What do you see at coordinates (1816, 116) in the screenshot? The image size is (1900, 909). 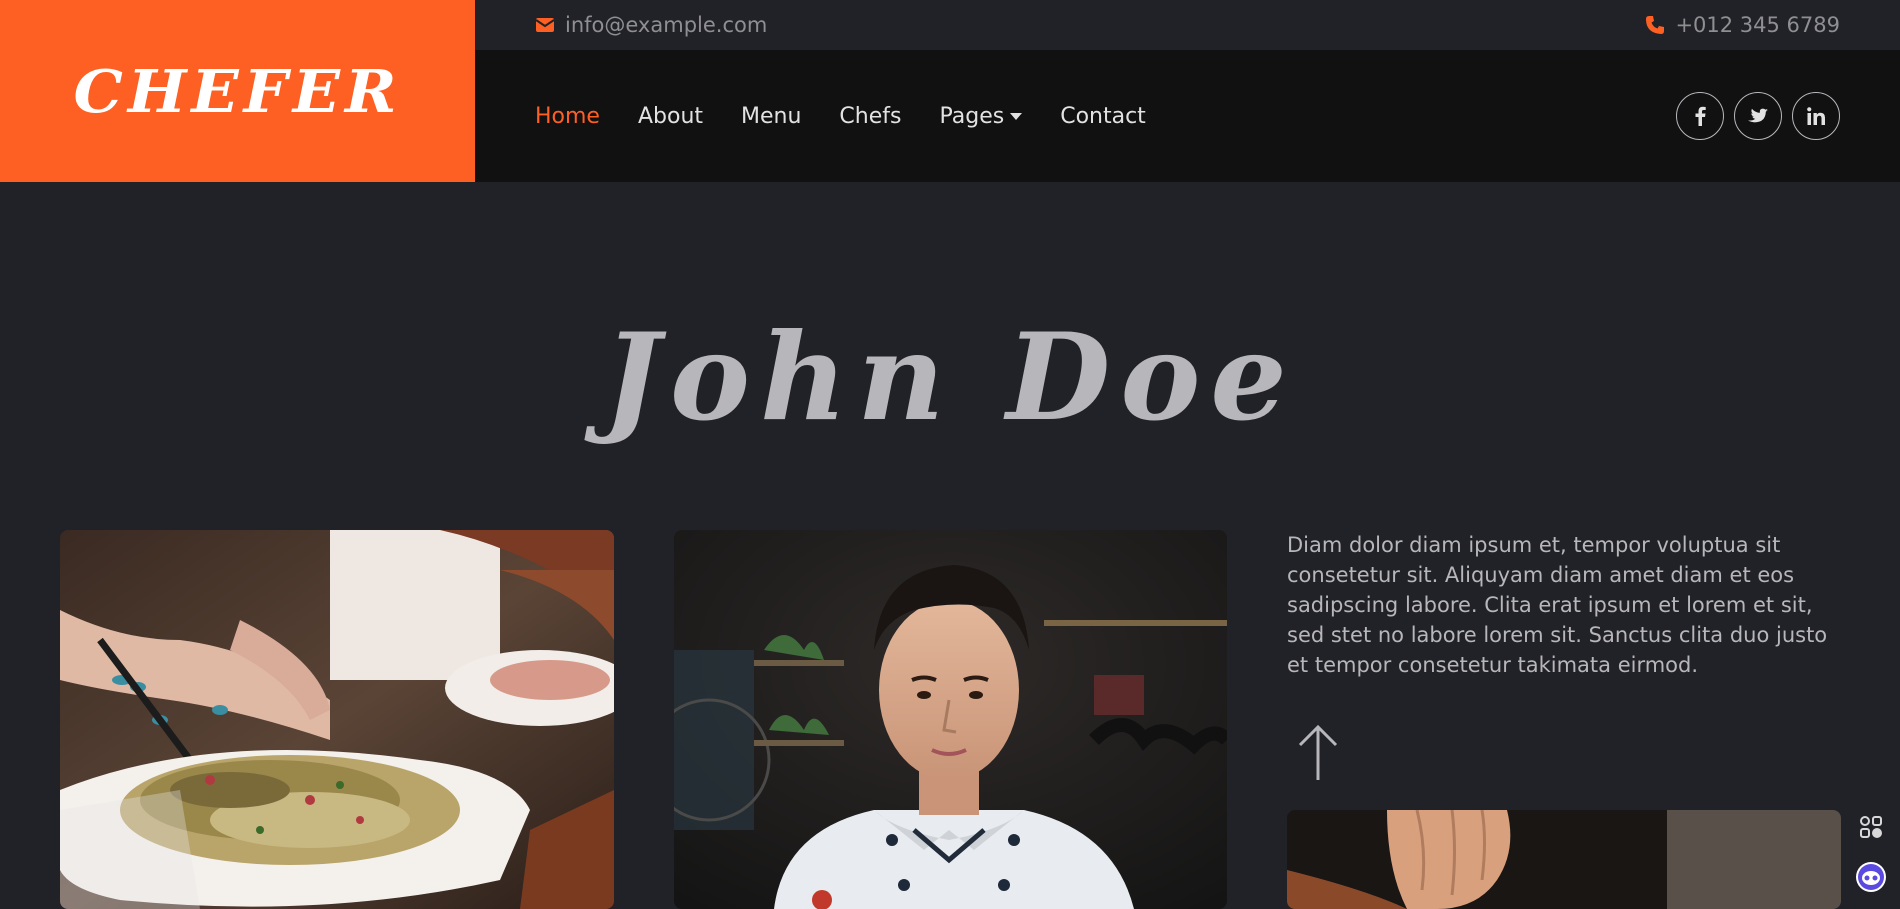 I see `linkedin-icon` at bounding box center [1816, 116].